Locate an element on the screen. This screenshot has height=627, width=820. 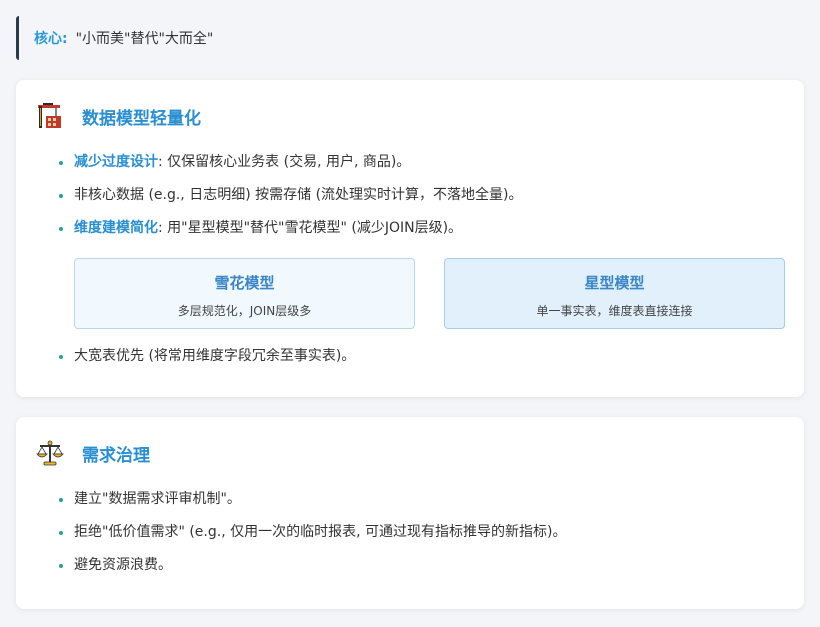
core-callout: 核心: "小而美"替代"大而全" is located at coordinates (196, 38).